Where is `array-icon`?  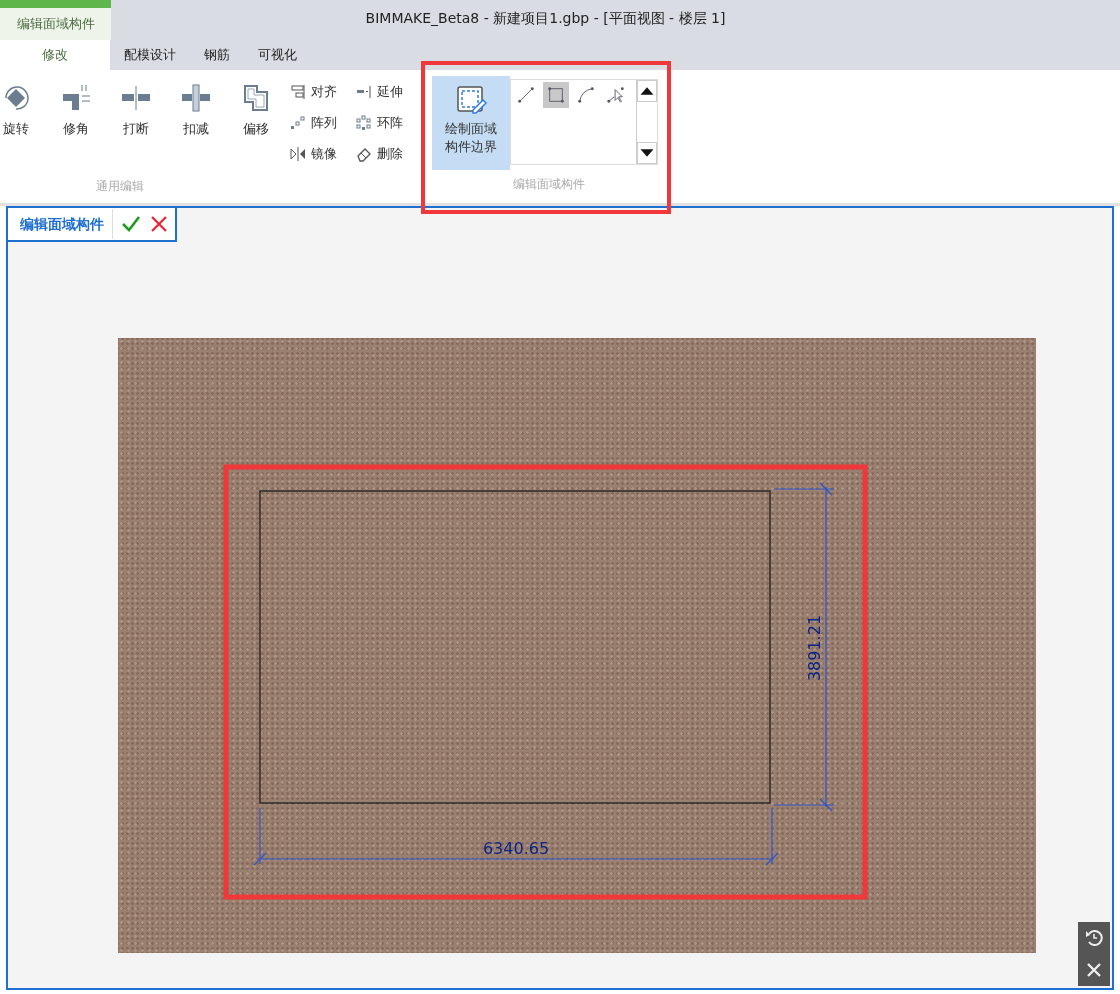
array-icon is located at coordinates (298, 122).